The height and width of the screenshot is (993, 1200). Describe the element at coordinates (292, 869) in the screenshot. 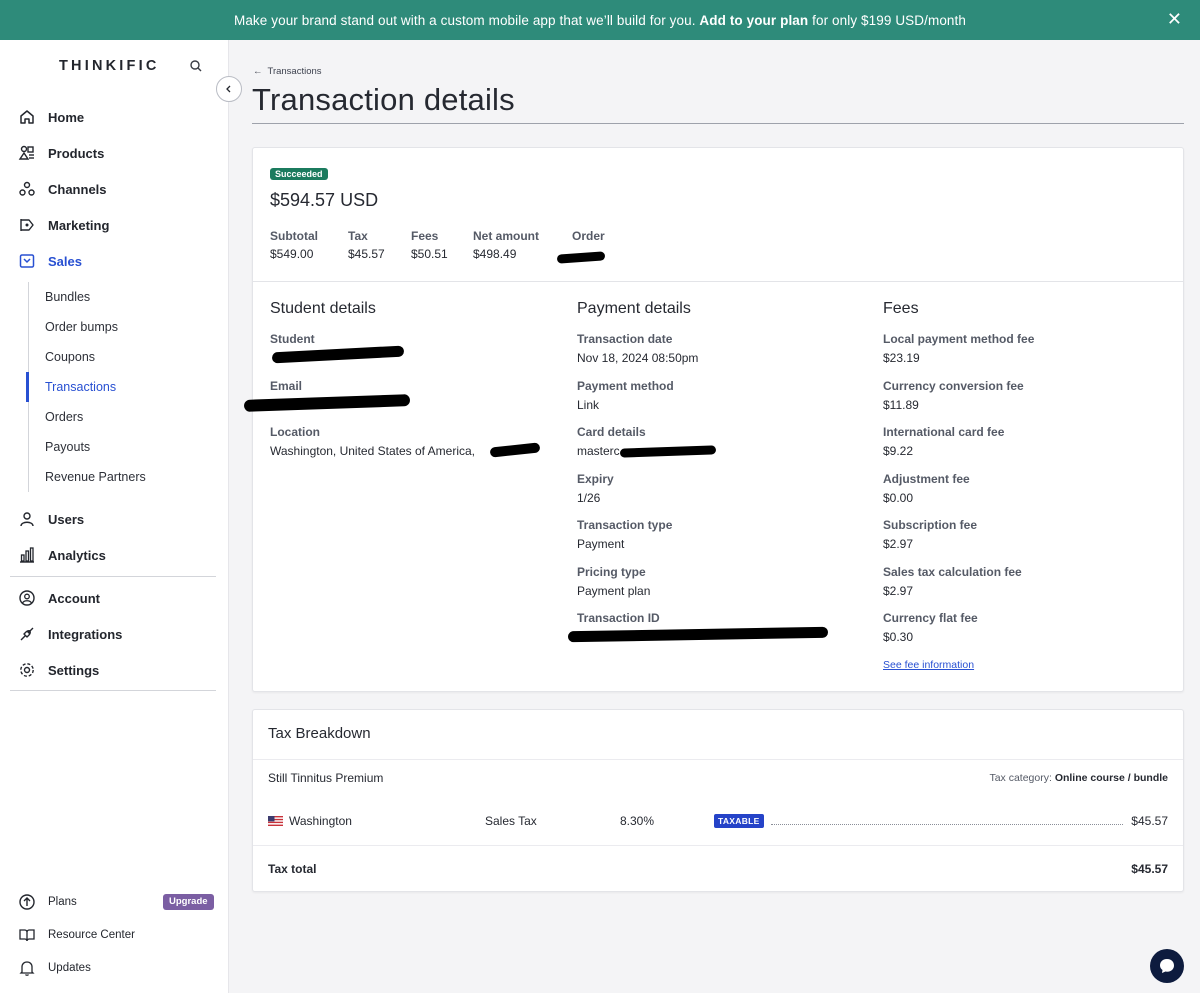

I see `tax-total-label: Tax total` at that location.